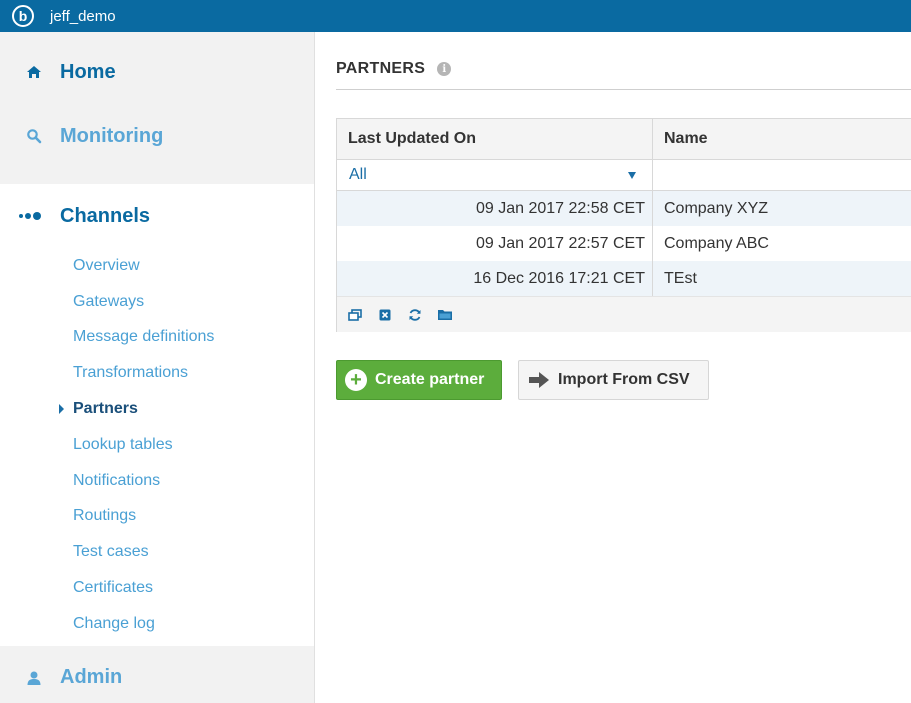 The height and width of the screenshot is (703, 911). I want to click on cell-name: Company ABC, so click(716, 243).